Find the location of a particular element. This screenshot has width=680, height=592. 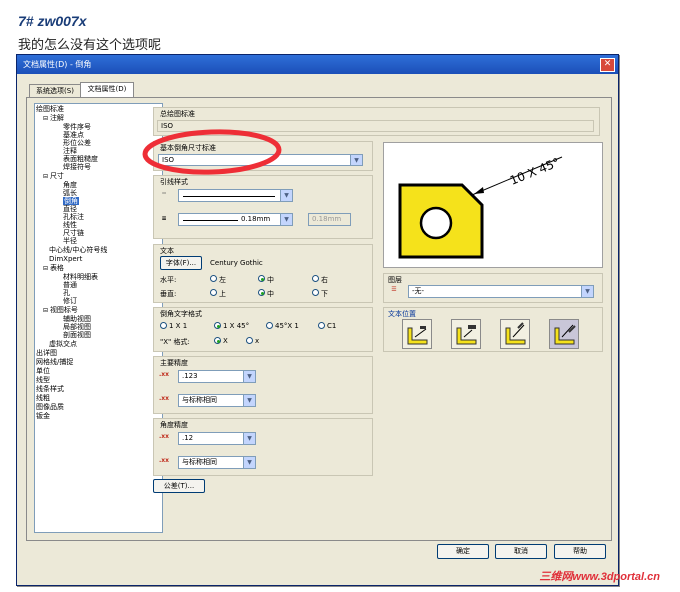

angle-tolerance-select: 与标称相同 ▼ is located at coordinates (217, 462).